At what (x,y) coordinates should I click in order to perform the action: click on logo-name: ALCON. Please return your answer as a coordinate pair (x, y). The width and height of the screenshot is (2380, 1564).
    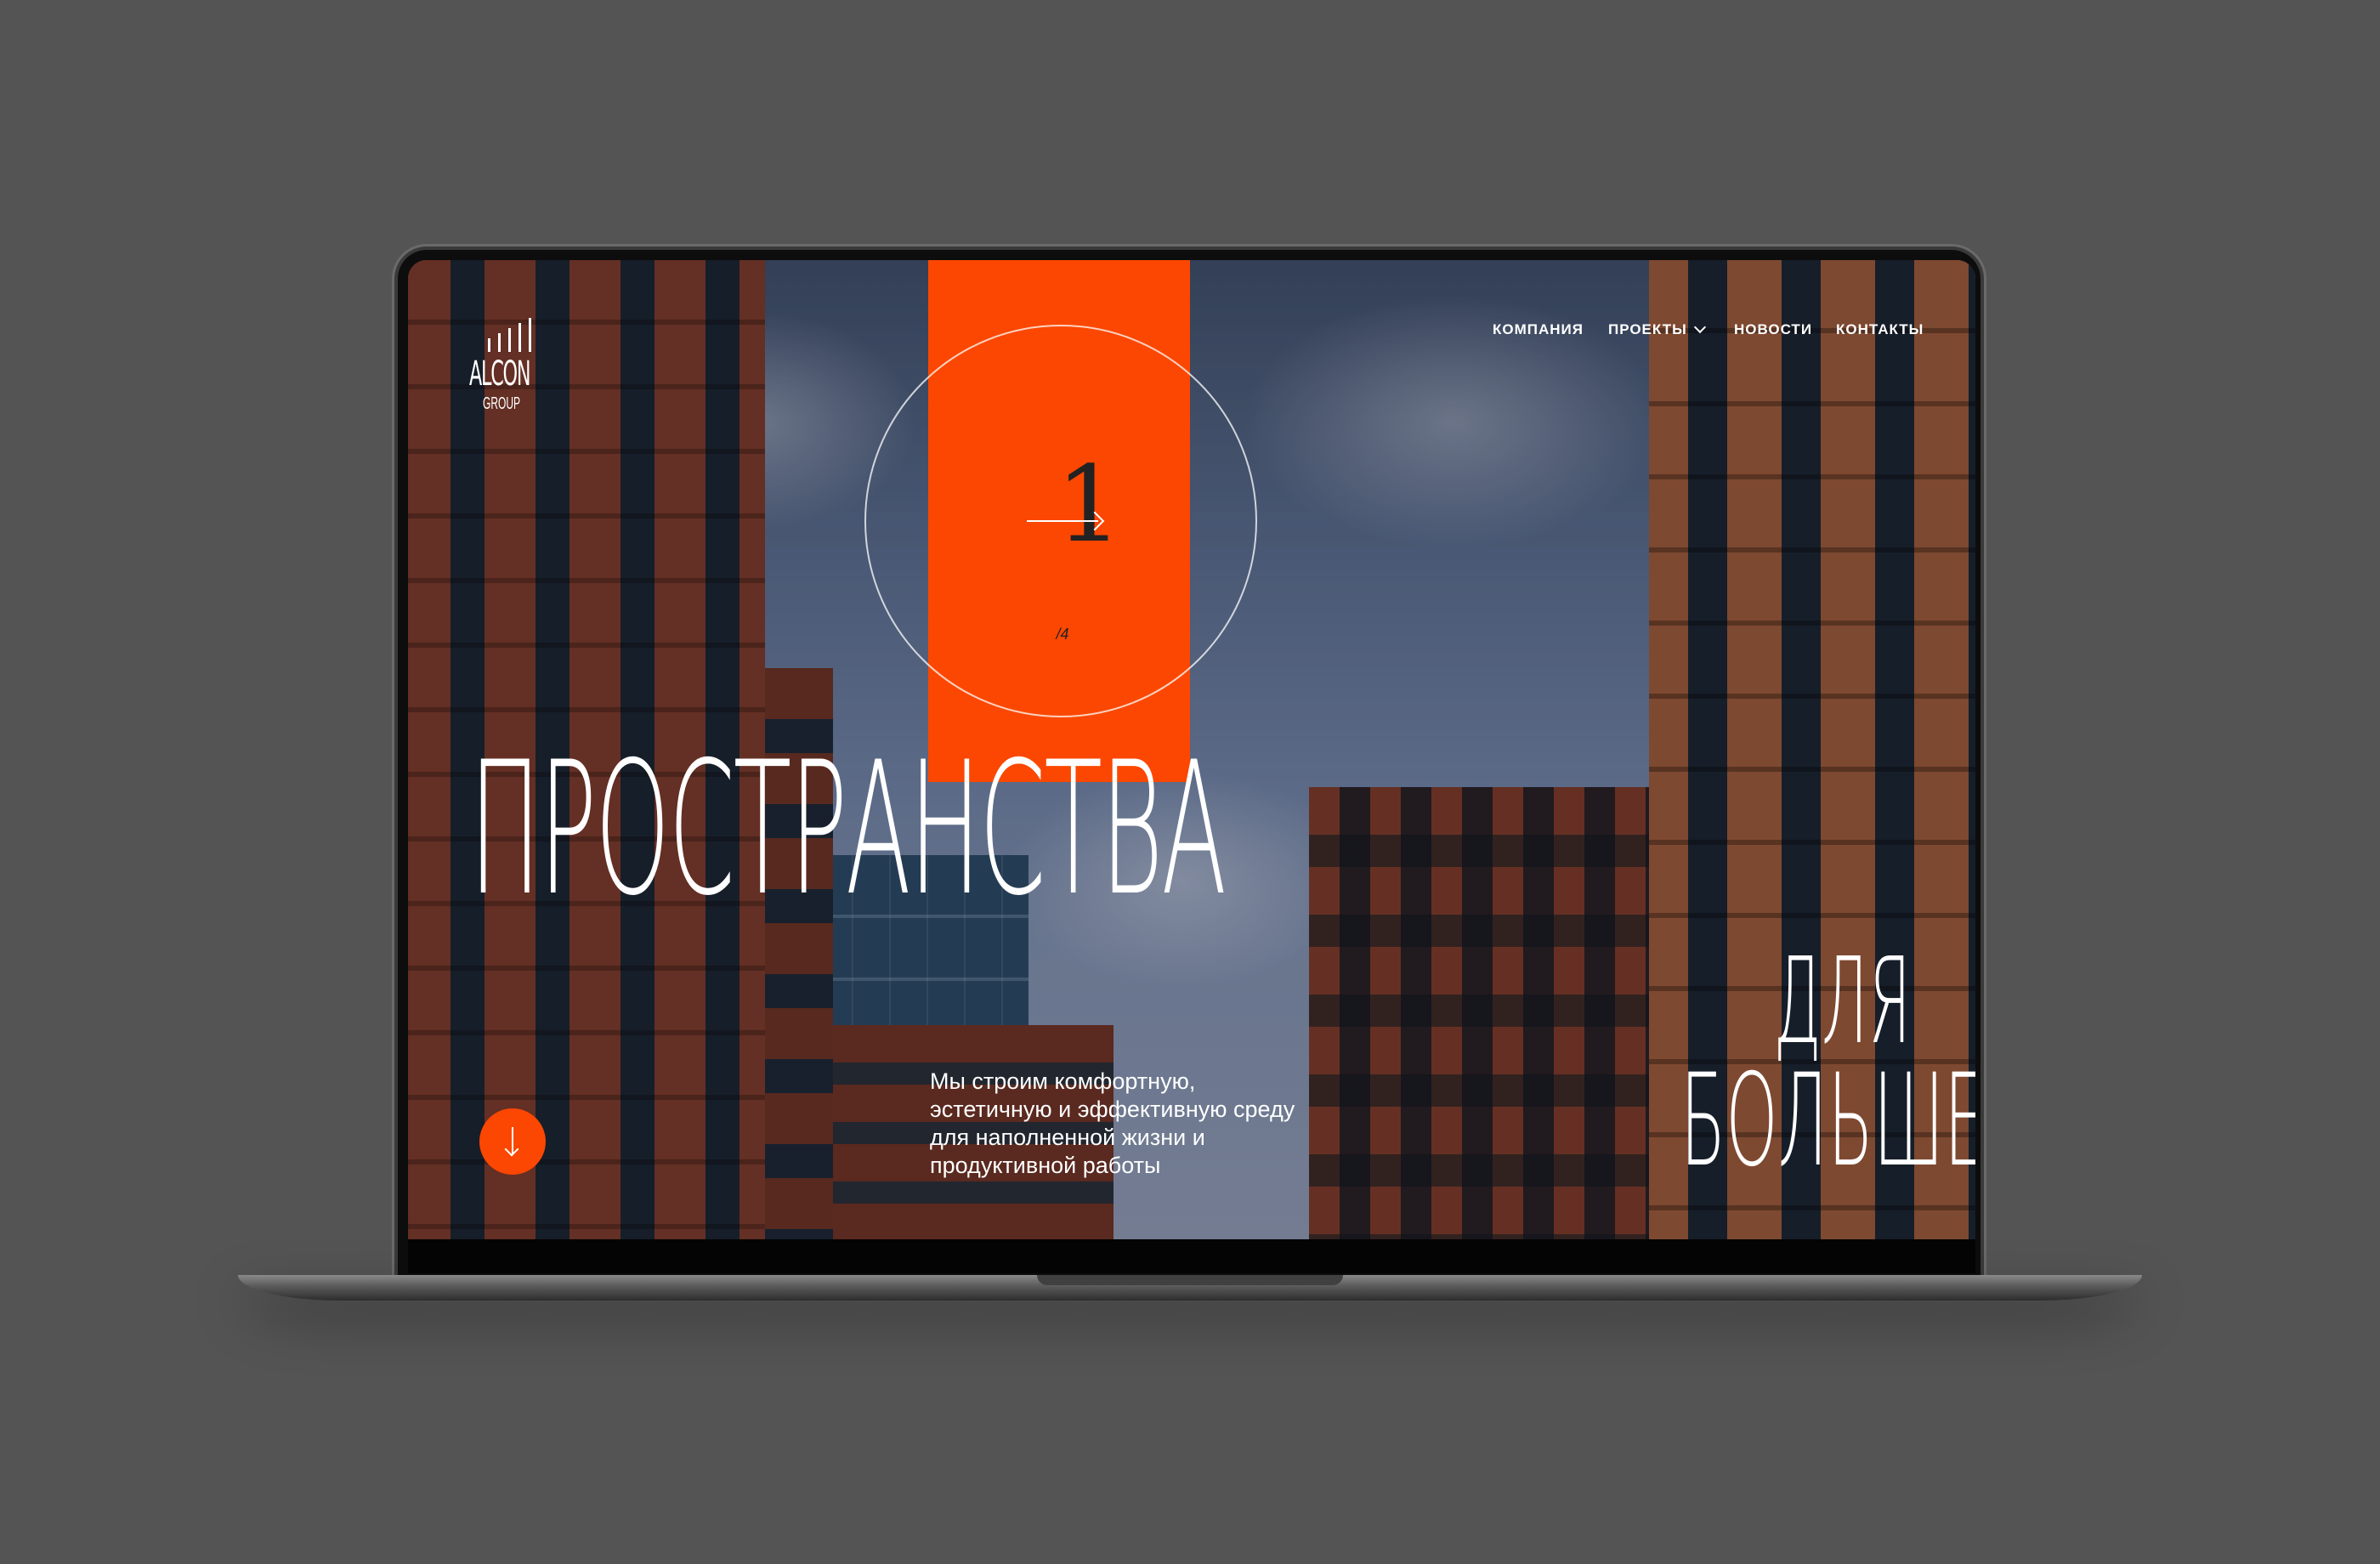
    Looking at the image, I should click on (500, 374).